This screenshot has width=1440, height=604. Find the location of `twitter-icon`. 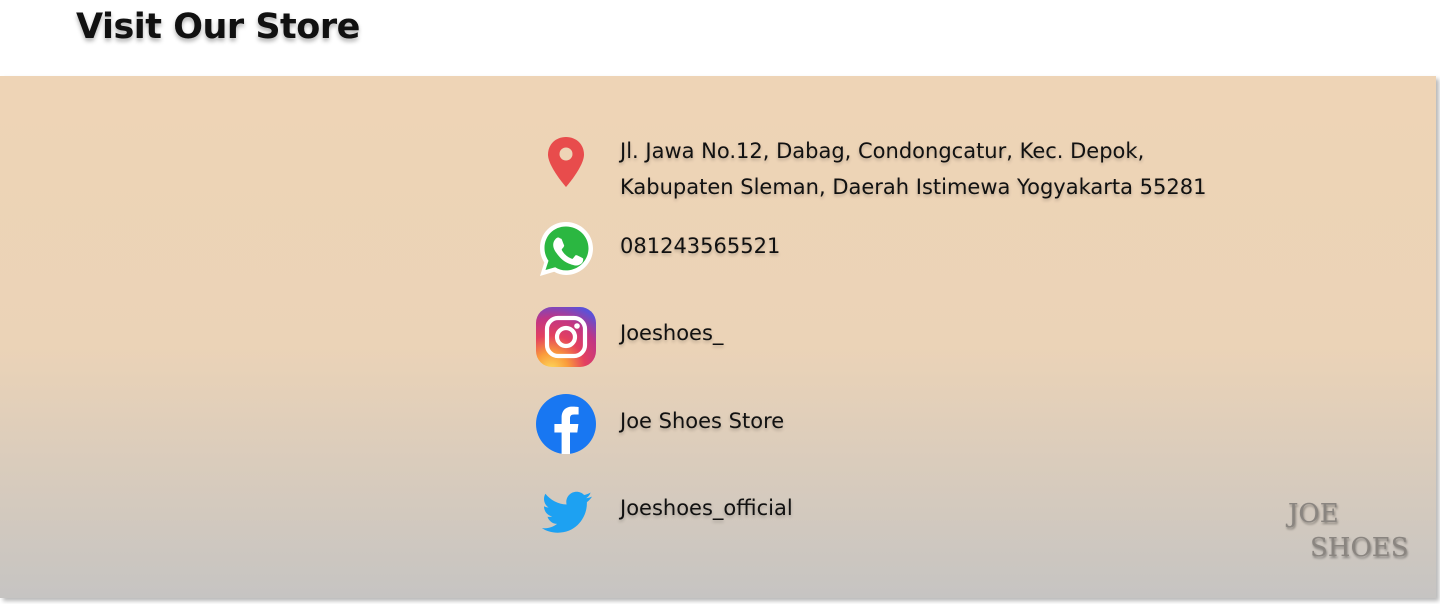

twitter-icon is located at coordinates (566, 512).